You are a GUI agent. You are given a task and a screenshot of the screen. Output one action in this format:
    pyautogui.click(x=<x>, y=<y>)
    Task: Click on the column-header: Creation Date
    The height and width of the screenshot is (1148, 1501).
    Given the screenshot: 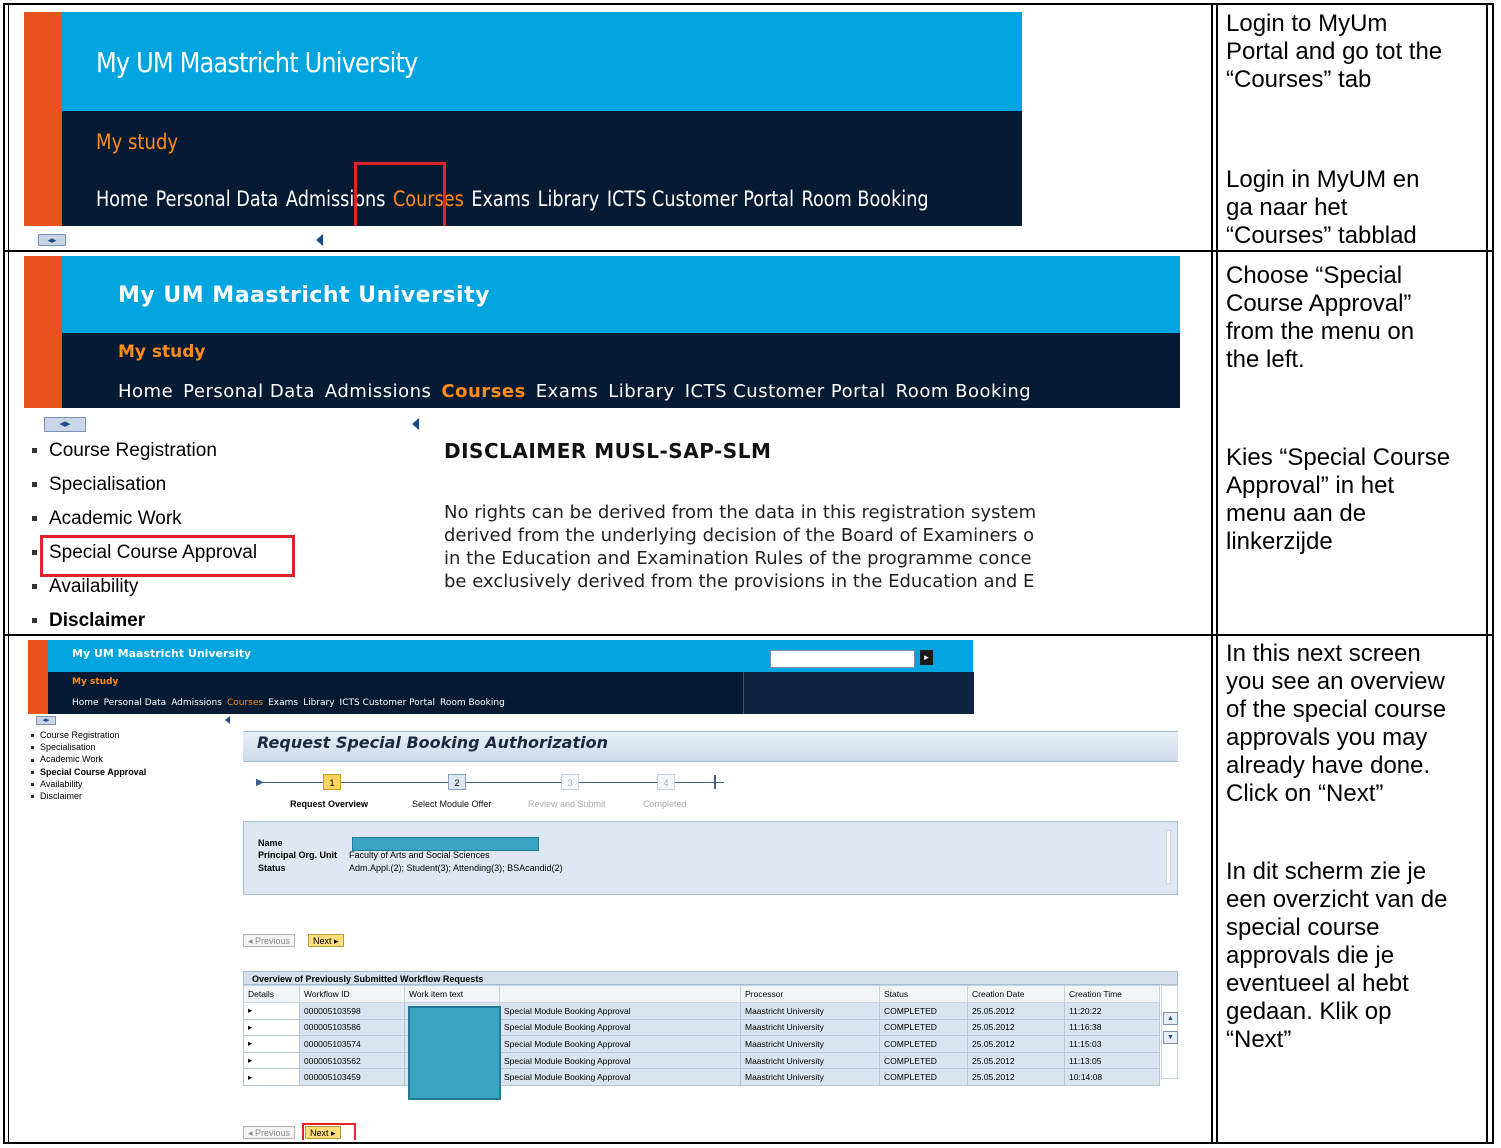 What is the action you would take?
    pyautogui.click(x=1016, y=994)
    